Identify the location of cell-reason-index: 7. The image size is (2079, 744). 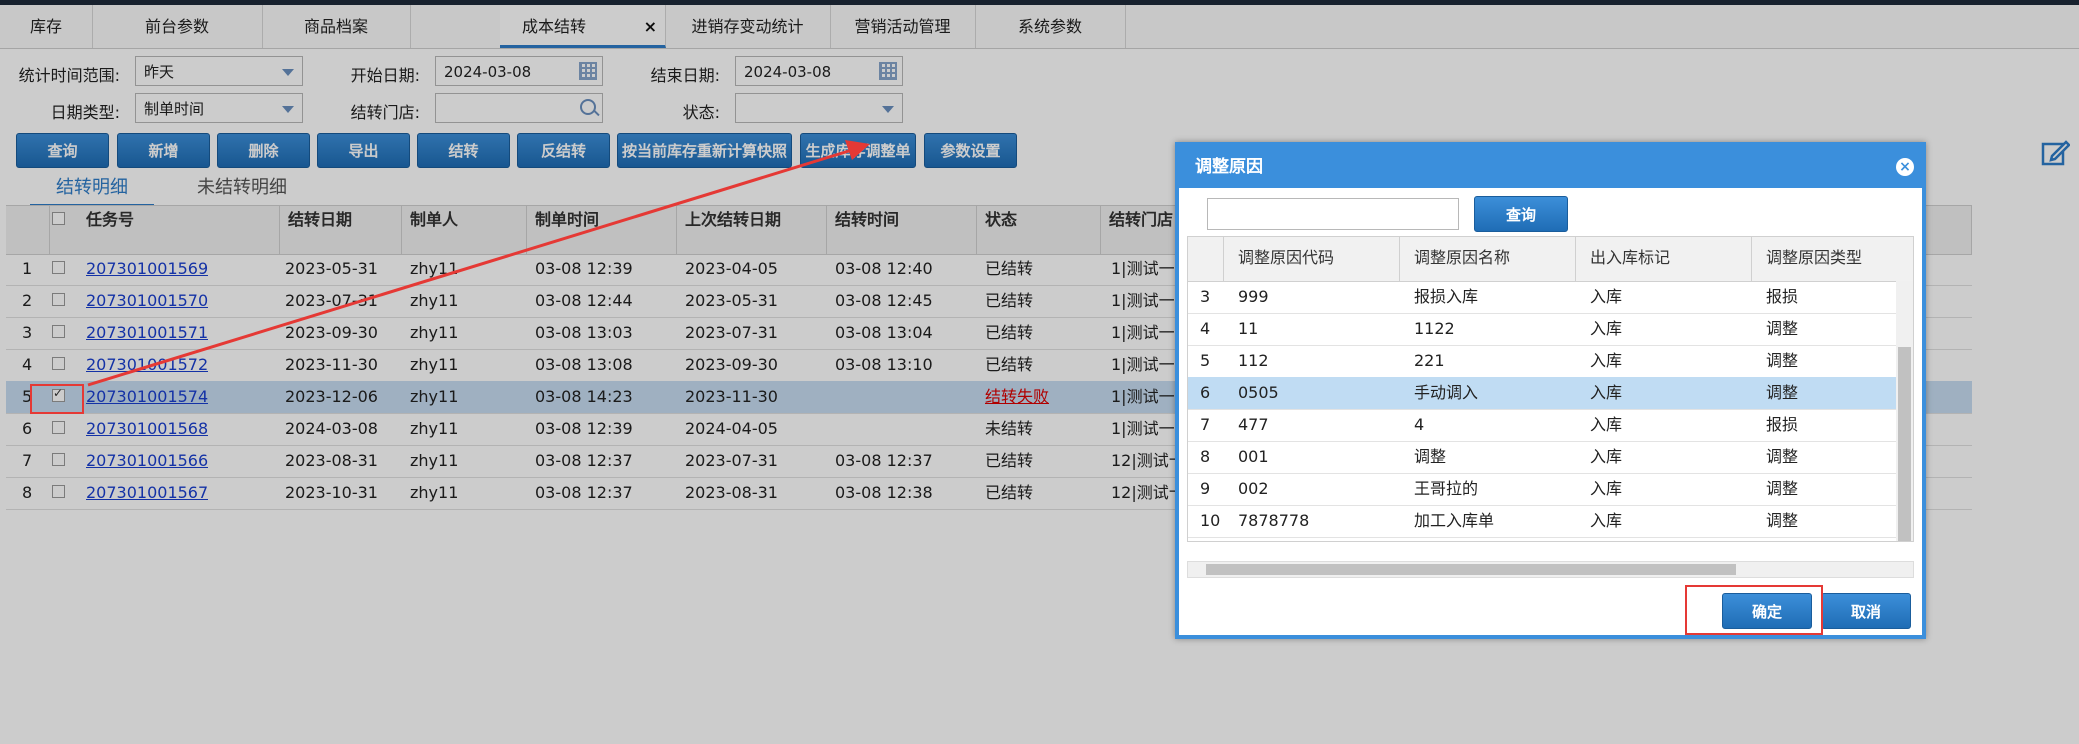
(1205, 424).